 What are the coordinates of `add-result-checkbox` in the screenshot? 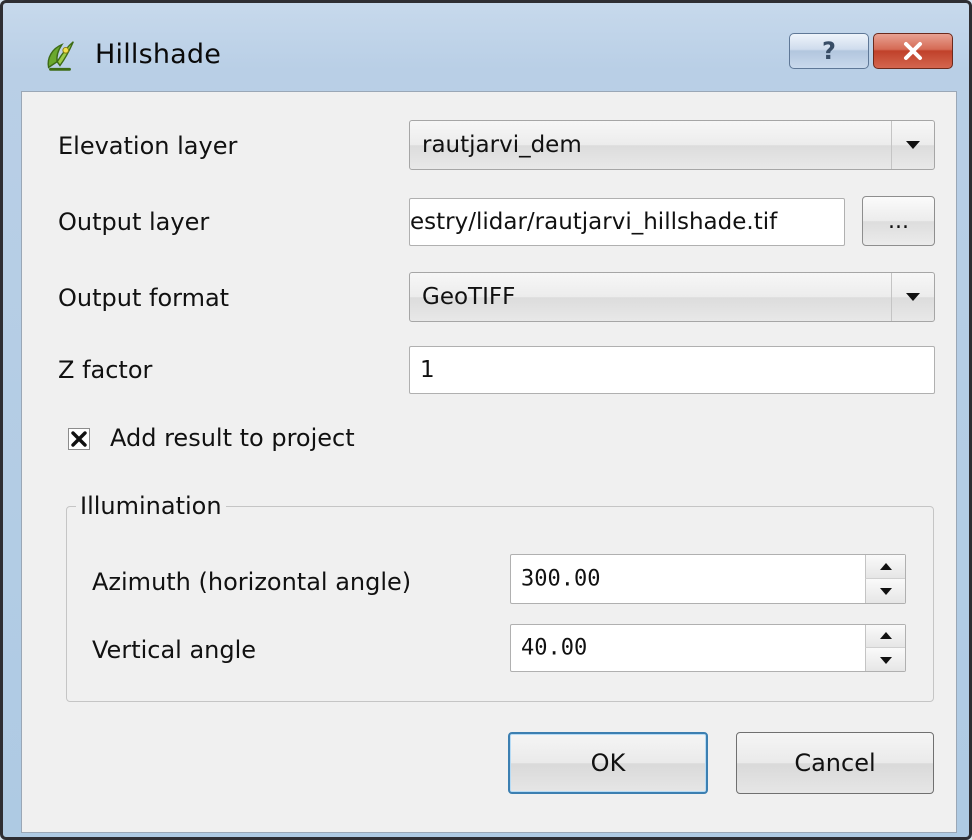 It's located at (79, 439).